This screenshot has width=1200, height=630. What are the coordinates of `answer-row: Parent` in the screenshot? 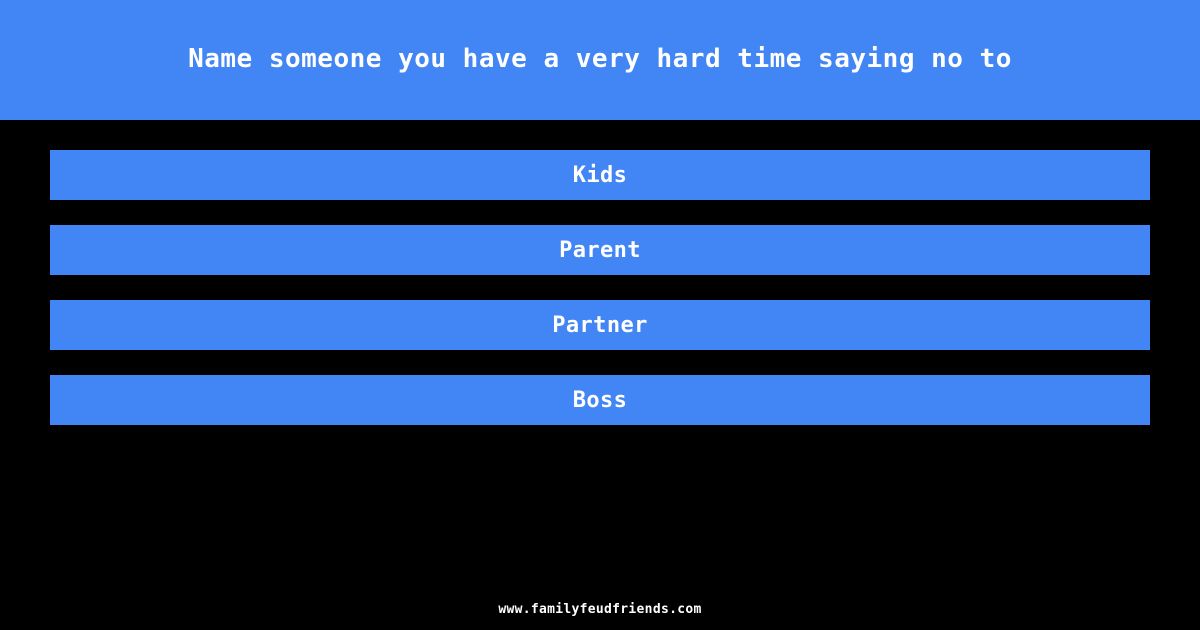 It's located at (600, 250).